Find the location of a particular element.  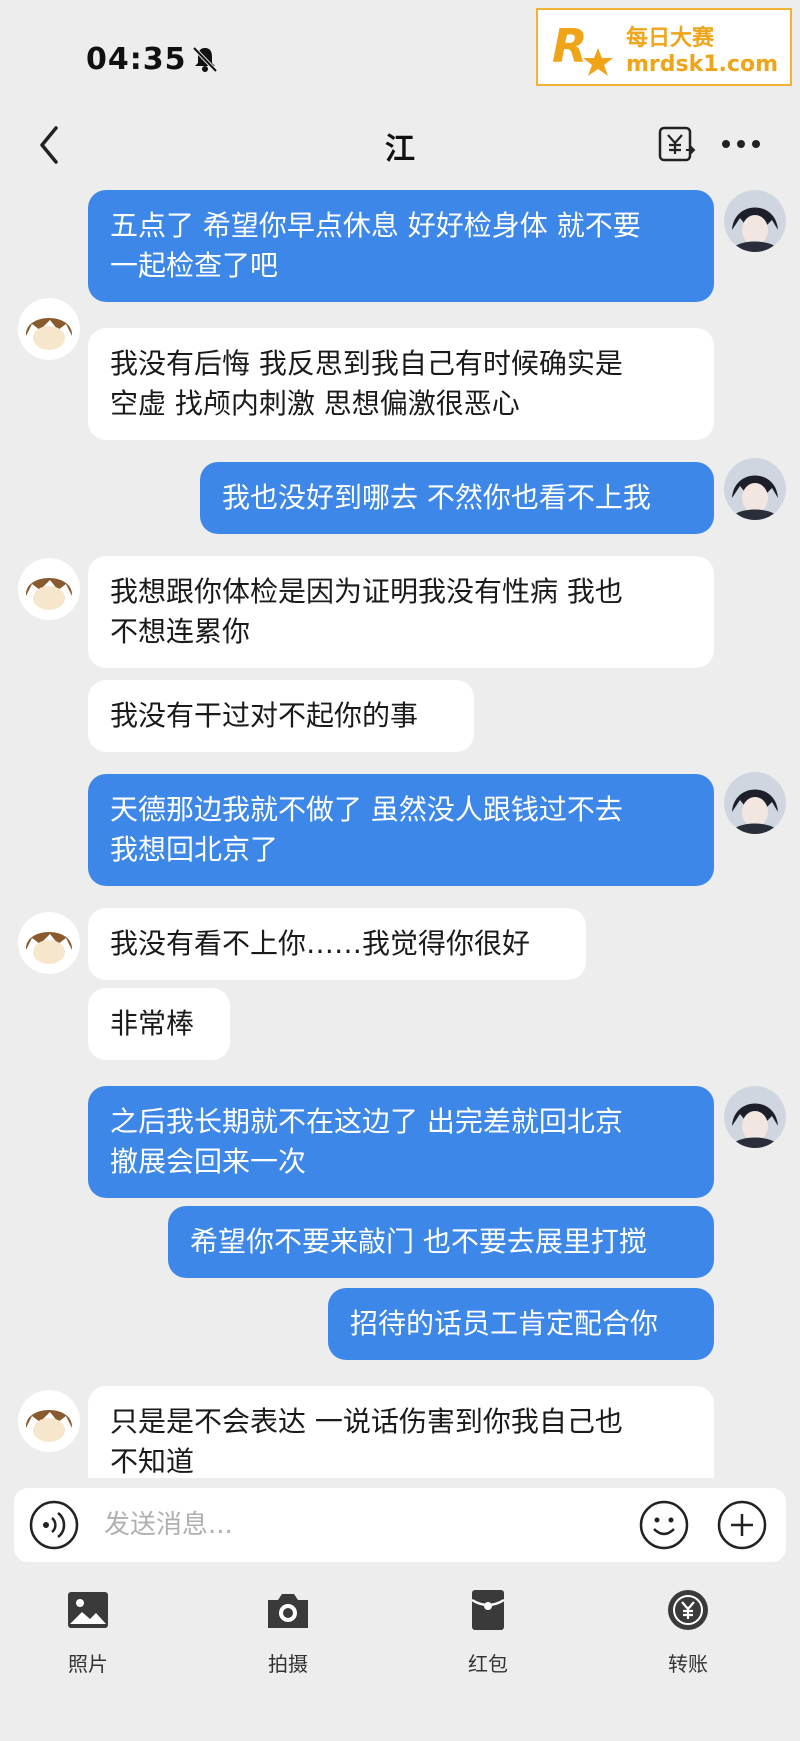

message-bubble-incoming: 只是是不会表达 一说话伤害到你我自己也 不知道 is located at coordinates (401, 1432).